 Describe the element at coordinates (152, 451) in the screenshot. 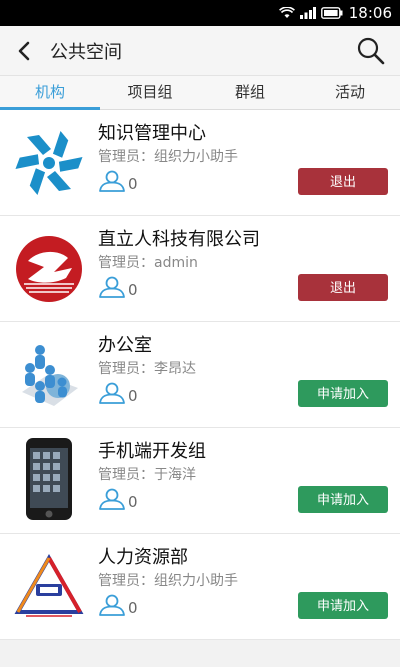

I see `org-name: 手机端开发组` at that location.